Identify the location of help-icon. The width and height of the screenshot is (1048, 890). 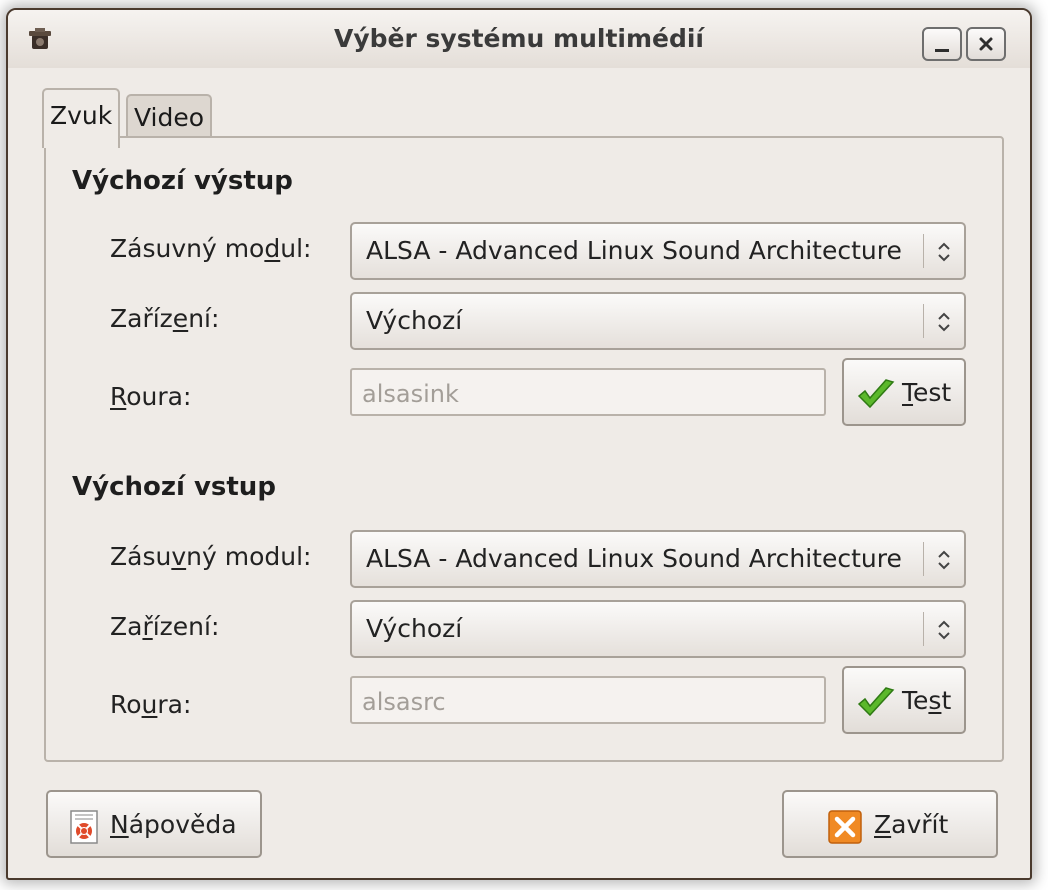
(84, 827).